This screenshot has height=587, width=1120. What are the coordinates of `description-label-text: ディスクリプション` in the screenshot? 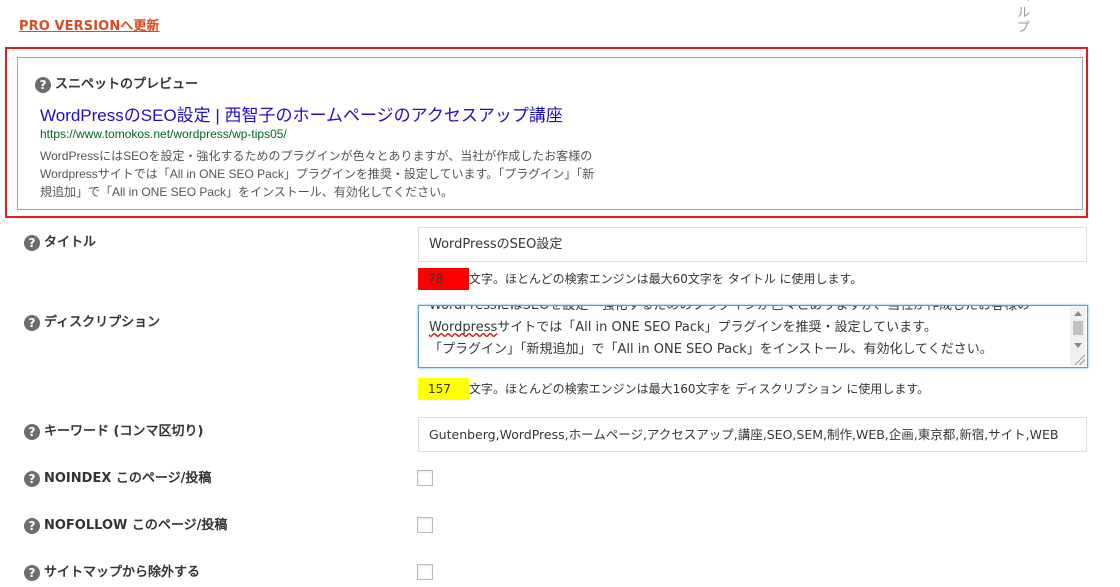 It's located at (102, 322).